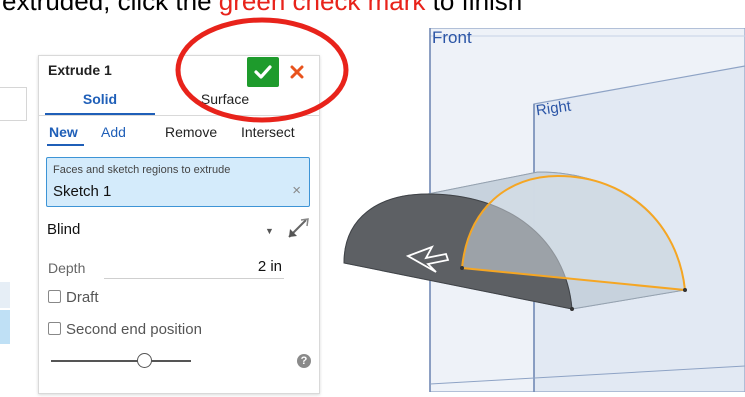 This screenshot has width=745, height=397. Describe the element at coordinates (142, 170) in the screenshot. I see `selection-label: Faces and sketch regions to extrude` at that location.